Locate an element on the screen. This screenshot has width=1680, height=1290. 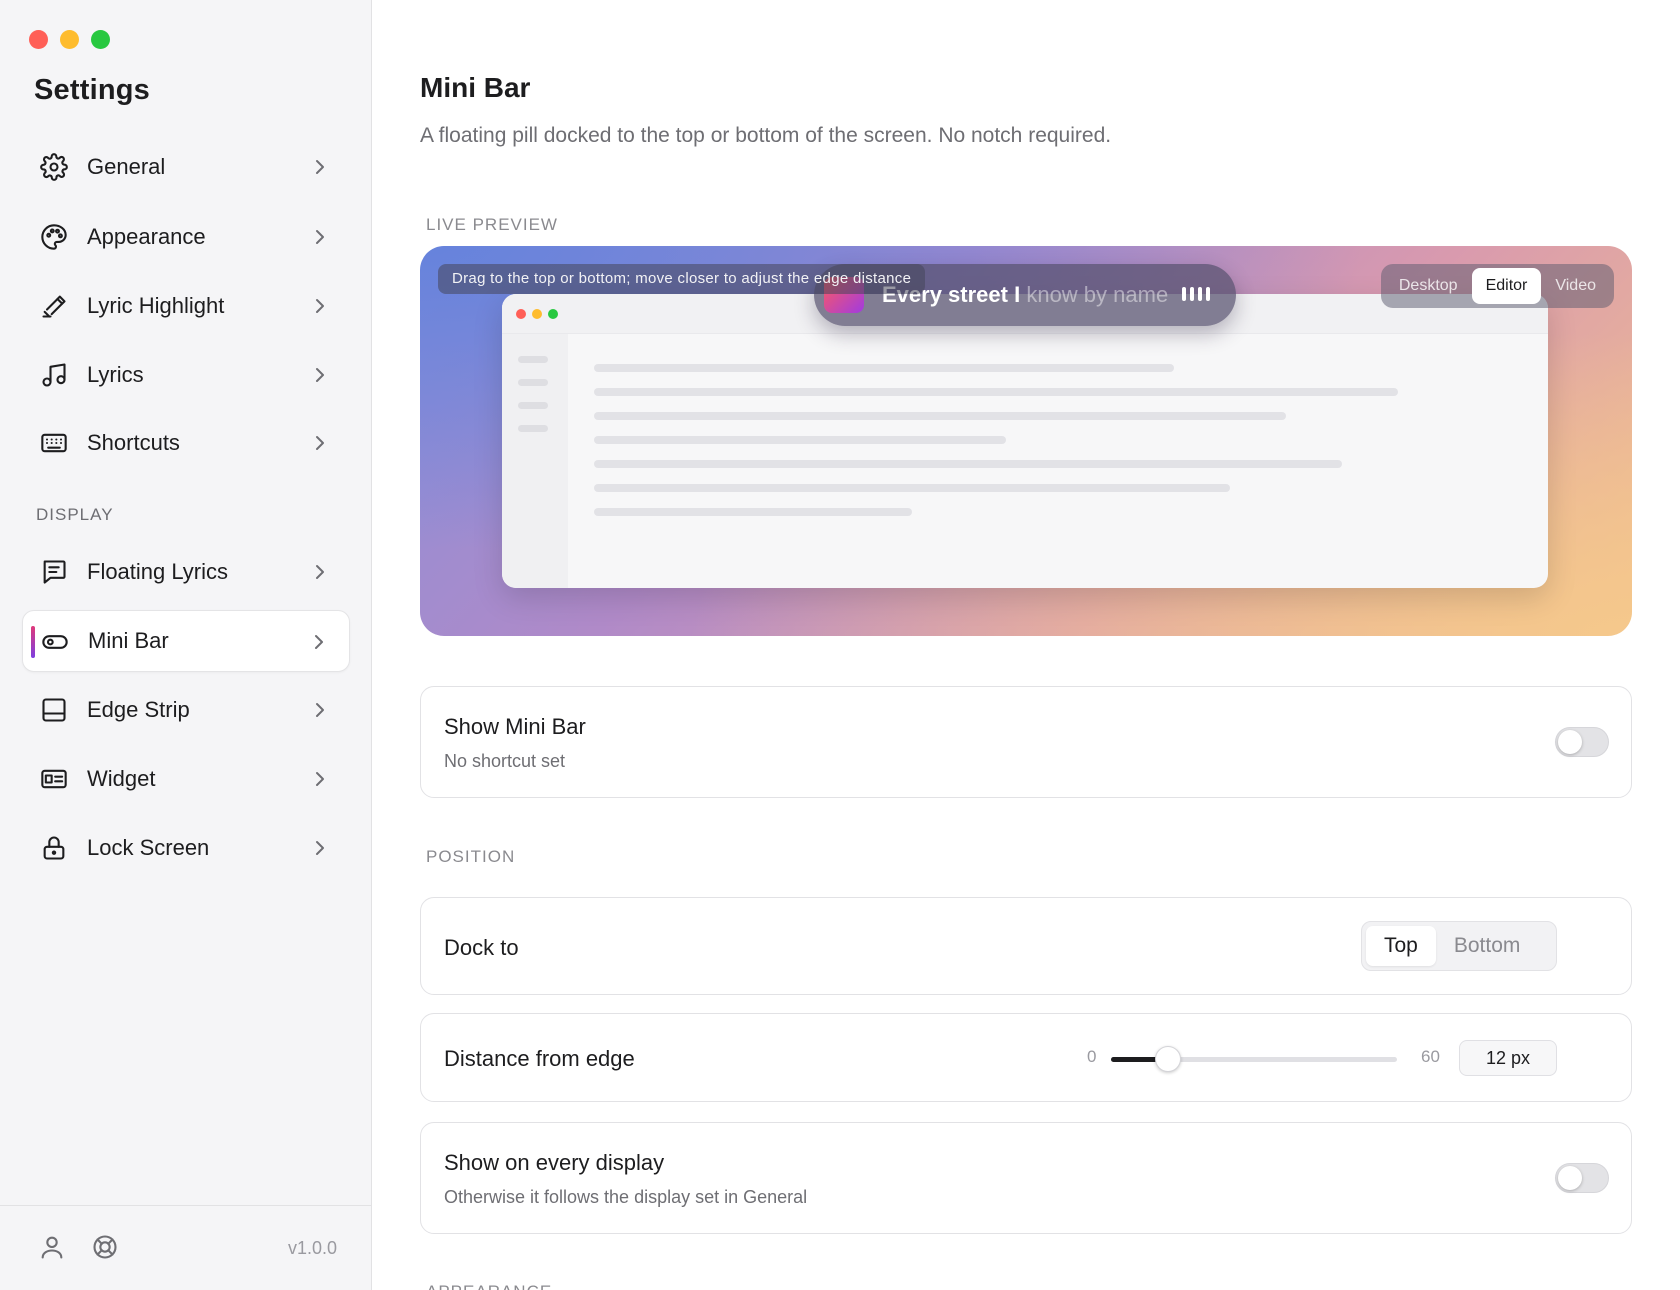
app-version: v1.0.0 is located at coordinates (312, 1248).